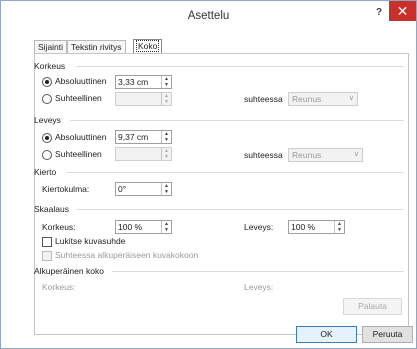  I want to click on tab-sijainti: Sijainti, so click(51, 47).